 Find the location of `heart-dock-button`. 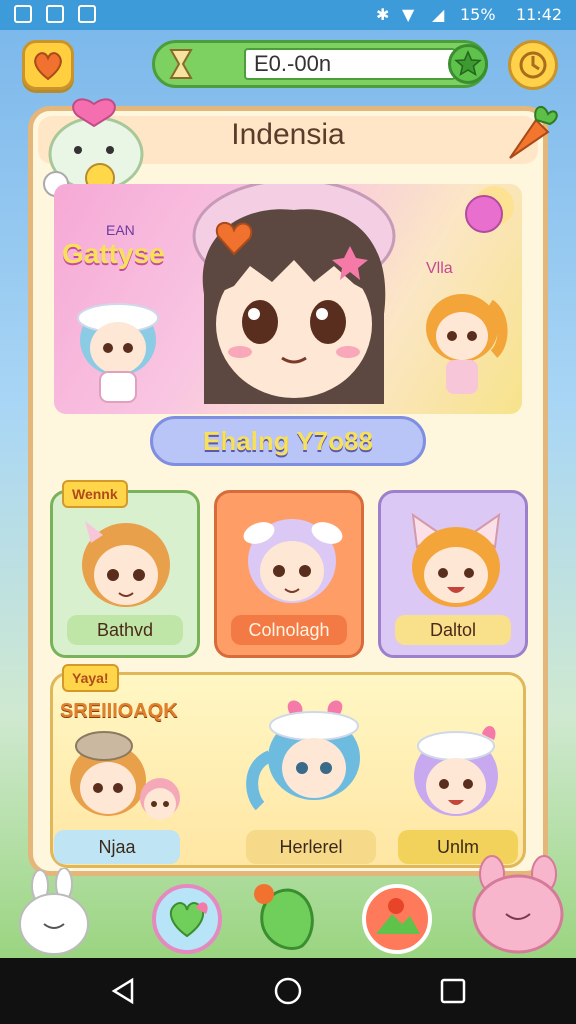

heart-dock-button is located at coordinates (187, 919).